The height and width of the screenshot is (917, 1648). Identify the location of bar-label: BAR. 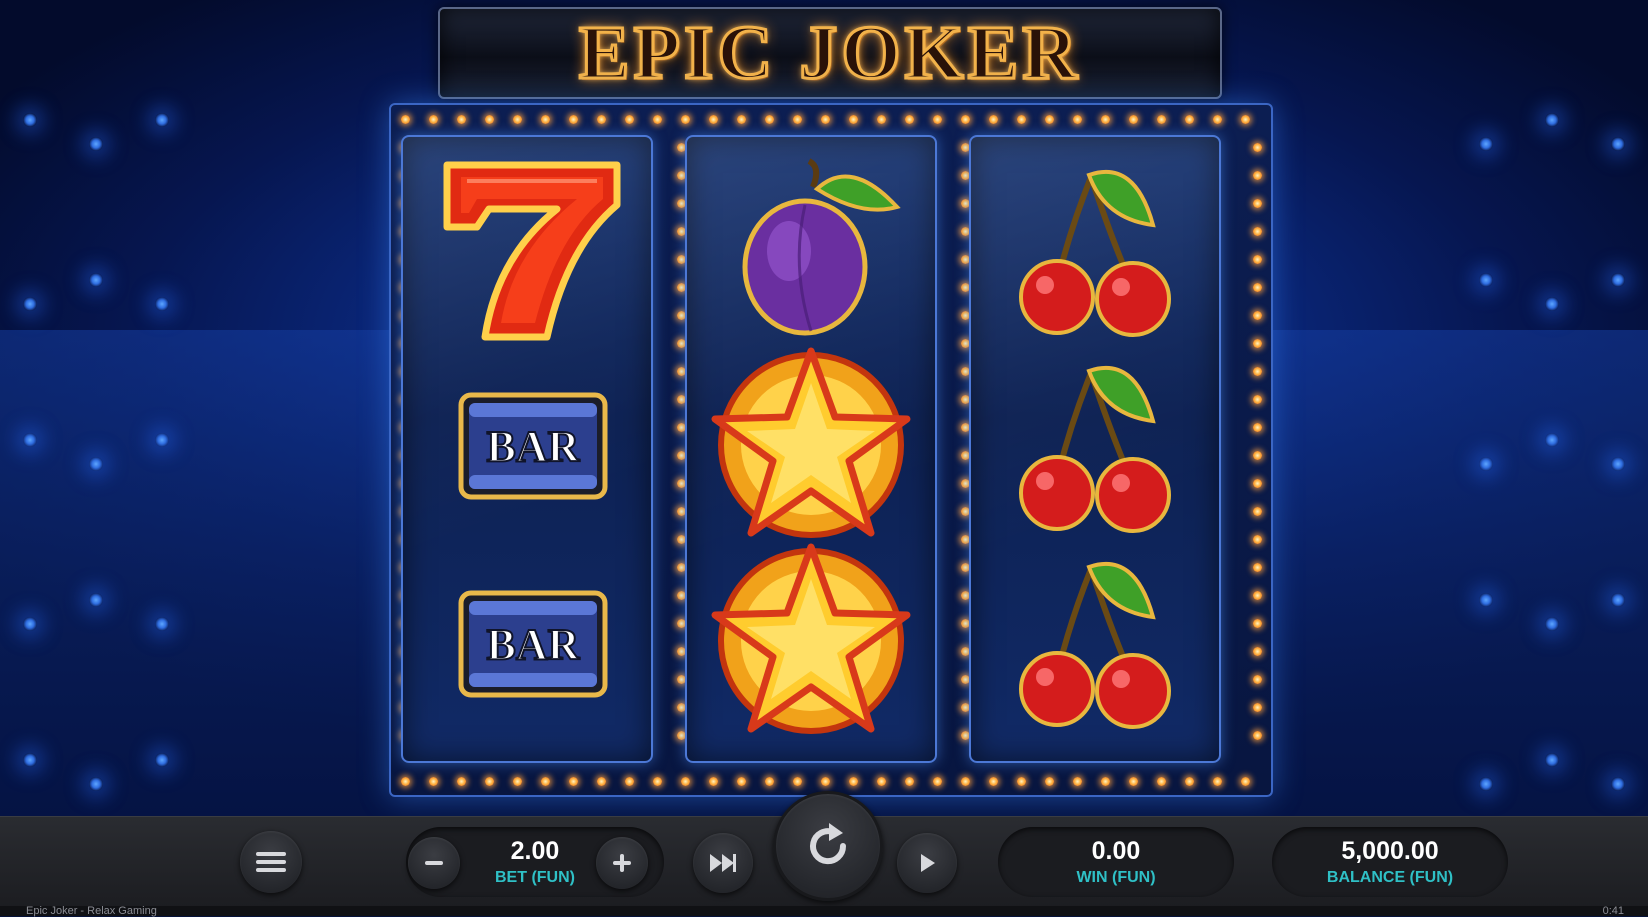
(534, 644).